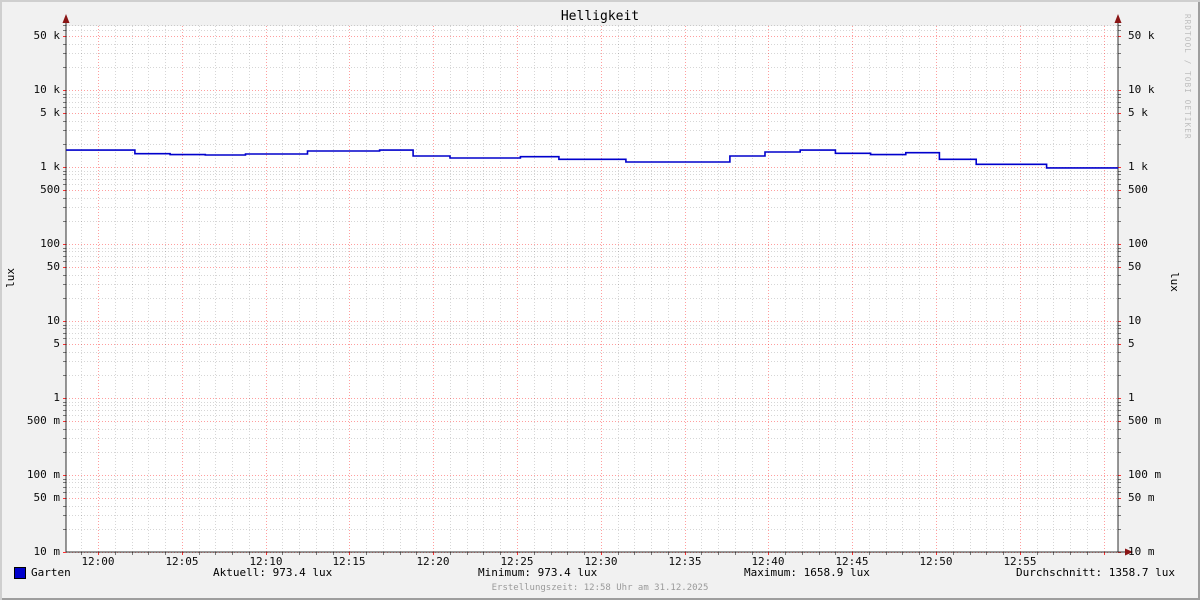 This screenshot has height=600, width=1200. What do you see at coordinates (47, 89) in the screenshot?
I see `y-tick-label-left: 10 k` at bounding box center [47, 89].